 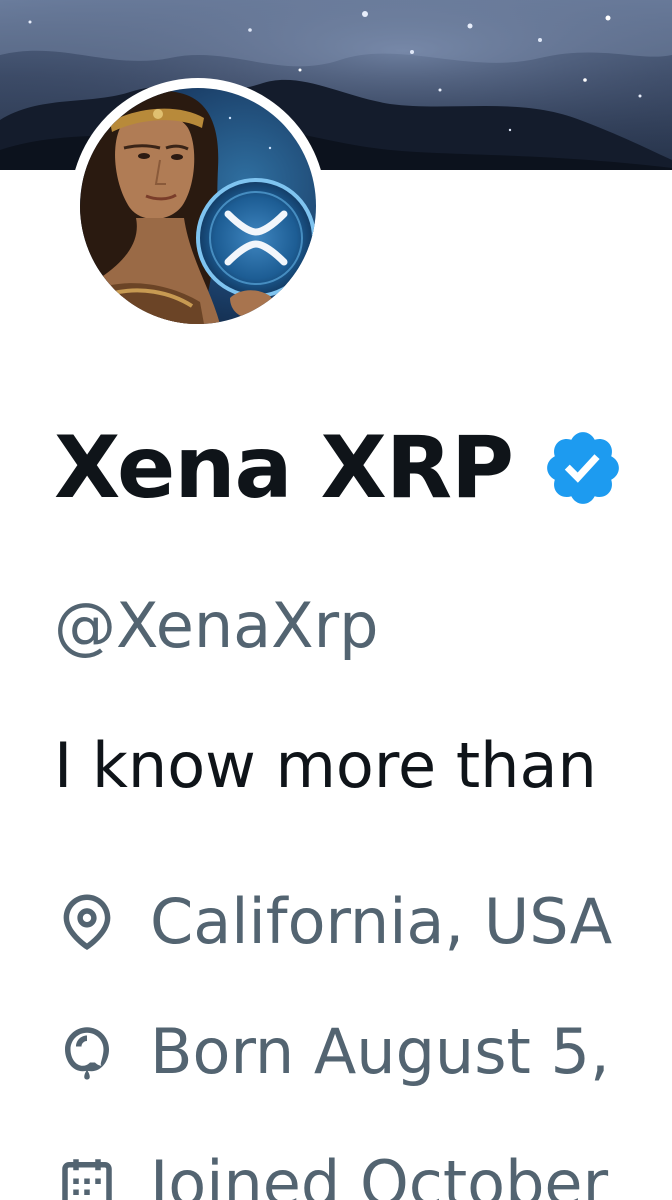 What do you see at coordinates (216, 625) in the screenshot?
I see `profile-handle: @XenaXrp` at bounding box center [216, 625].